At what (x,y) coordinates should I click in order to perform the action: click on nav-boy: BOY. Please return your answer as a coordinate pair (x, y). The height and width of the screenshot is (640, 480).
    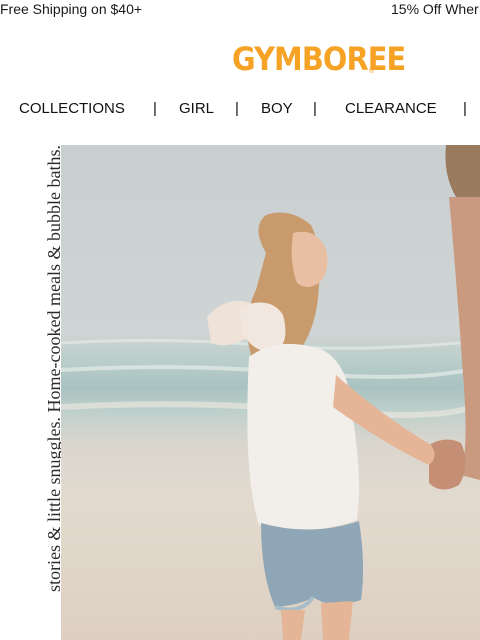
    Looking at the image, I should click on (277, 109).